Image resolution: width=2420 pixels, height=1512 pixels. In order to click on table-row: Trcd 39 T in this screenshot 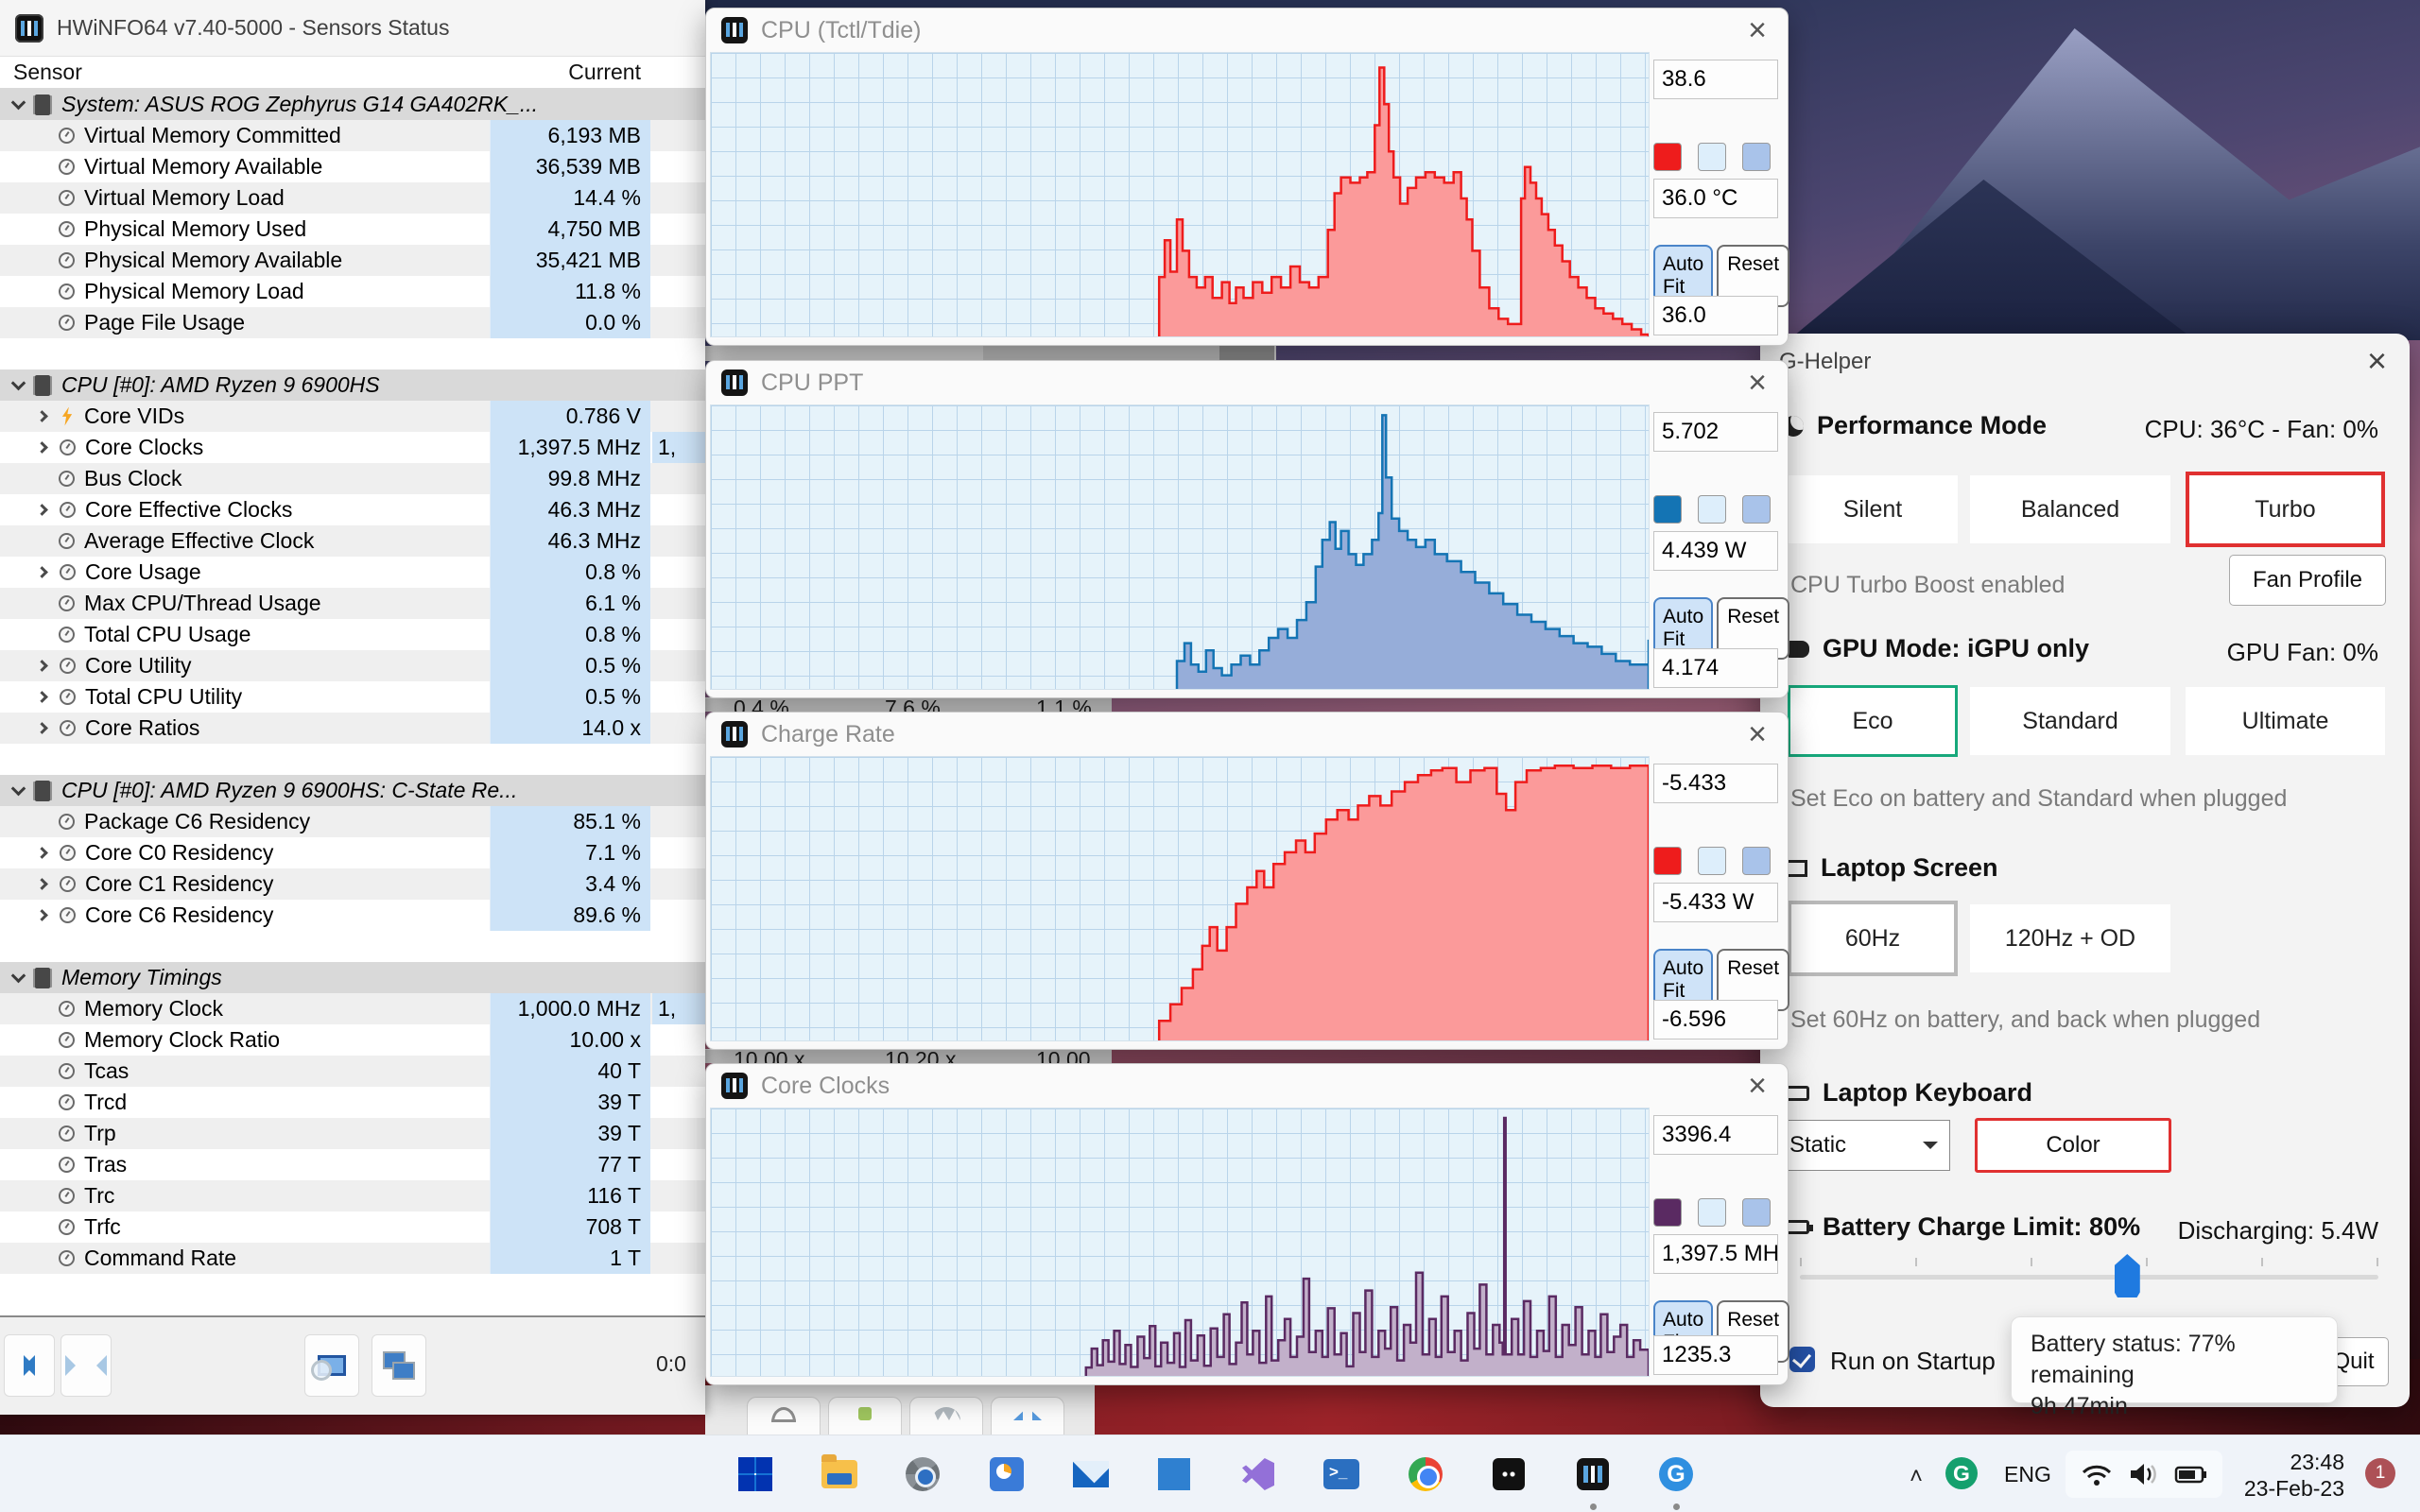, I will do `click(352, 1102)`.